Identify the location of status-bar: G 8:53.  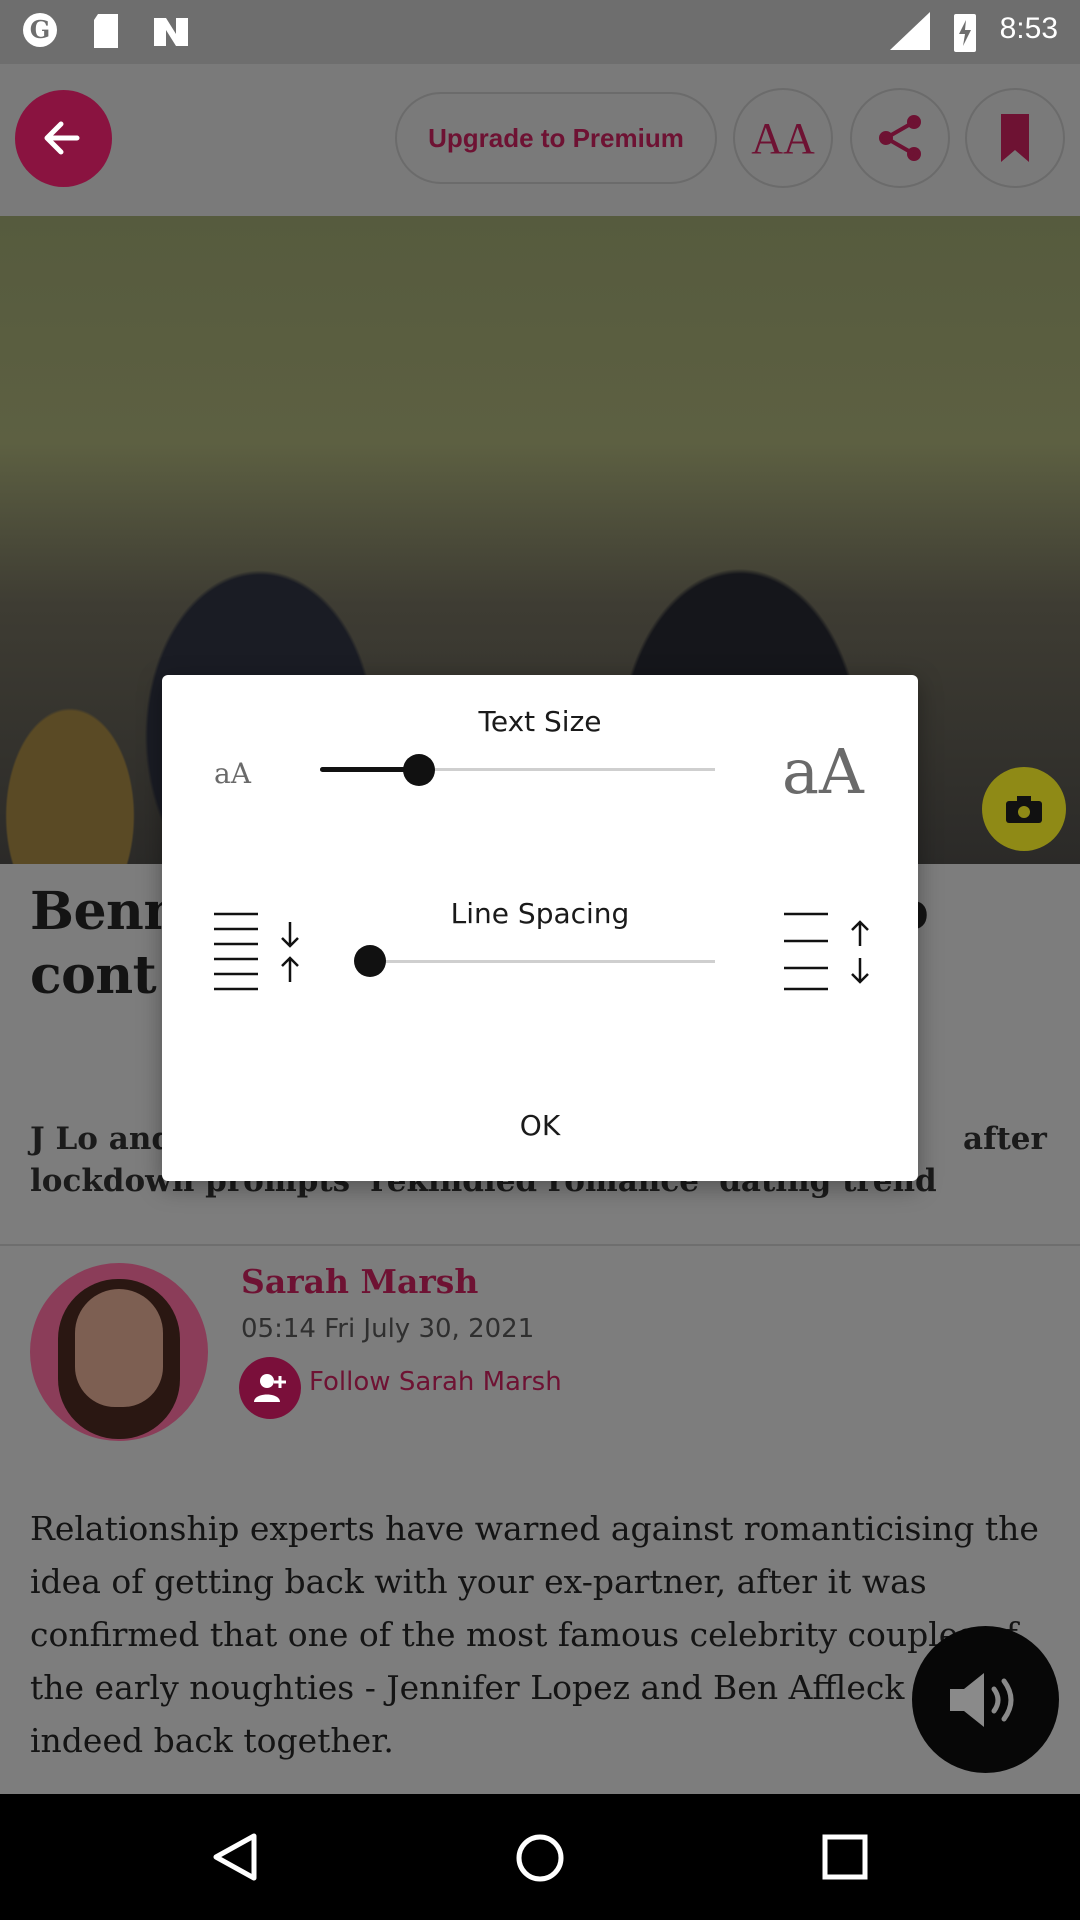
(540, 32).